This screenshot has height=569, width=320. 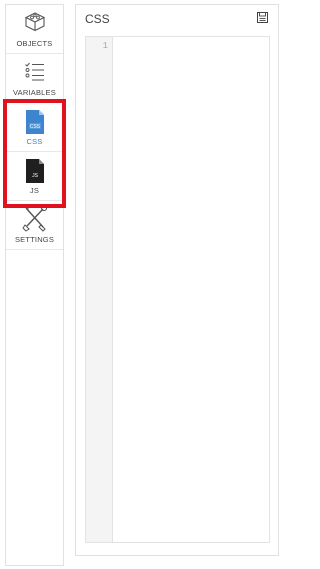 I want to click on sidebar-item-js: JS JS, so click(x=34, y=176).